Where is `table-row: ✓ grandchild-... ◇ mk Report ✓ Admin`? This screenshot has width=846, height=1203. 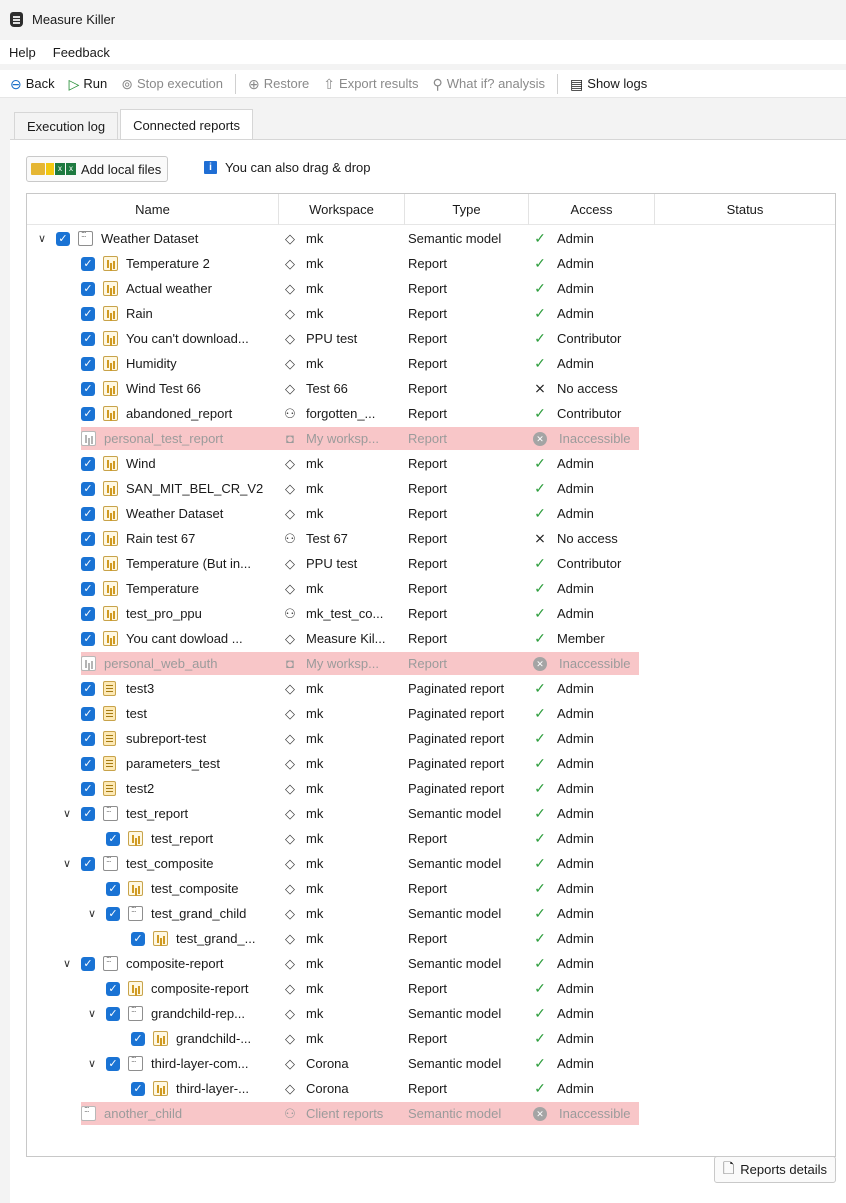
table-row: ✓ grandchild-... ◇ mk Report ✓ Admin is located at coordinates (431, 1038).